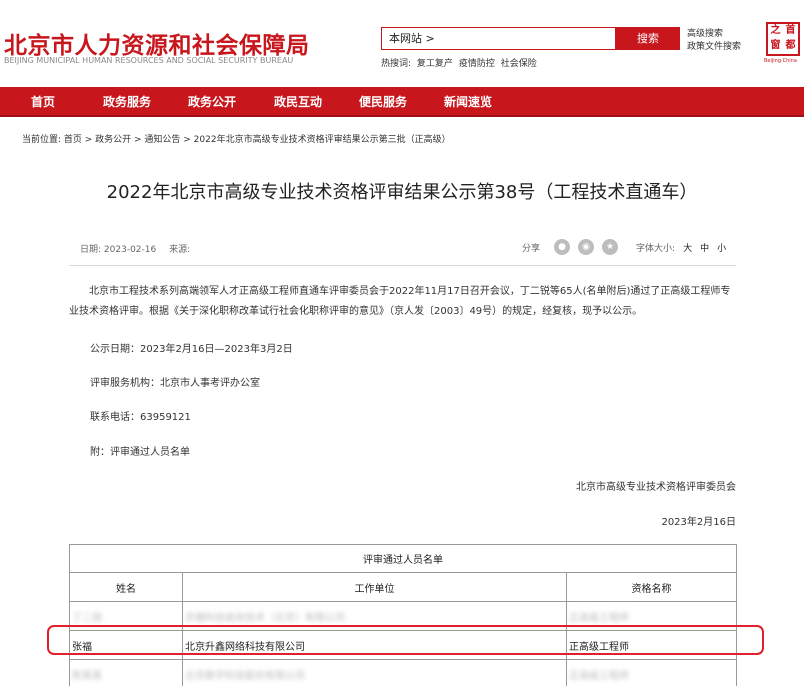 The height and width of the screenshot is (686, 804). What do you see at coordinates (714, 34) in the screenshot?
I see `advanced-search-link: 高级搜索` at bounding box center [714, 34].